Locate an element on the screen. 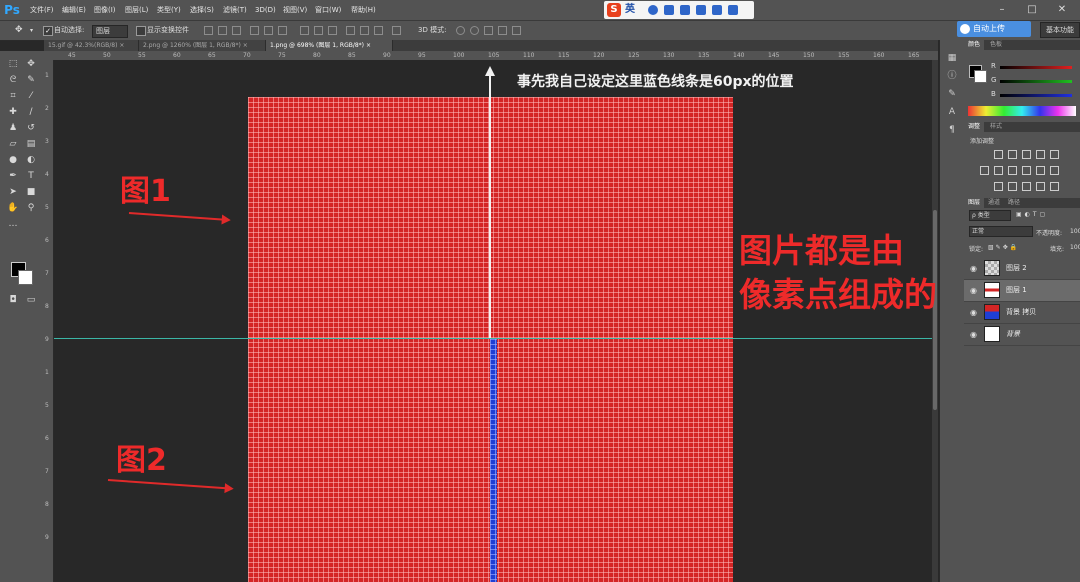 This screenshot has width=1080, height=582. background-color-swatch is located at coordinates (25, 277).